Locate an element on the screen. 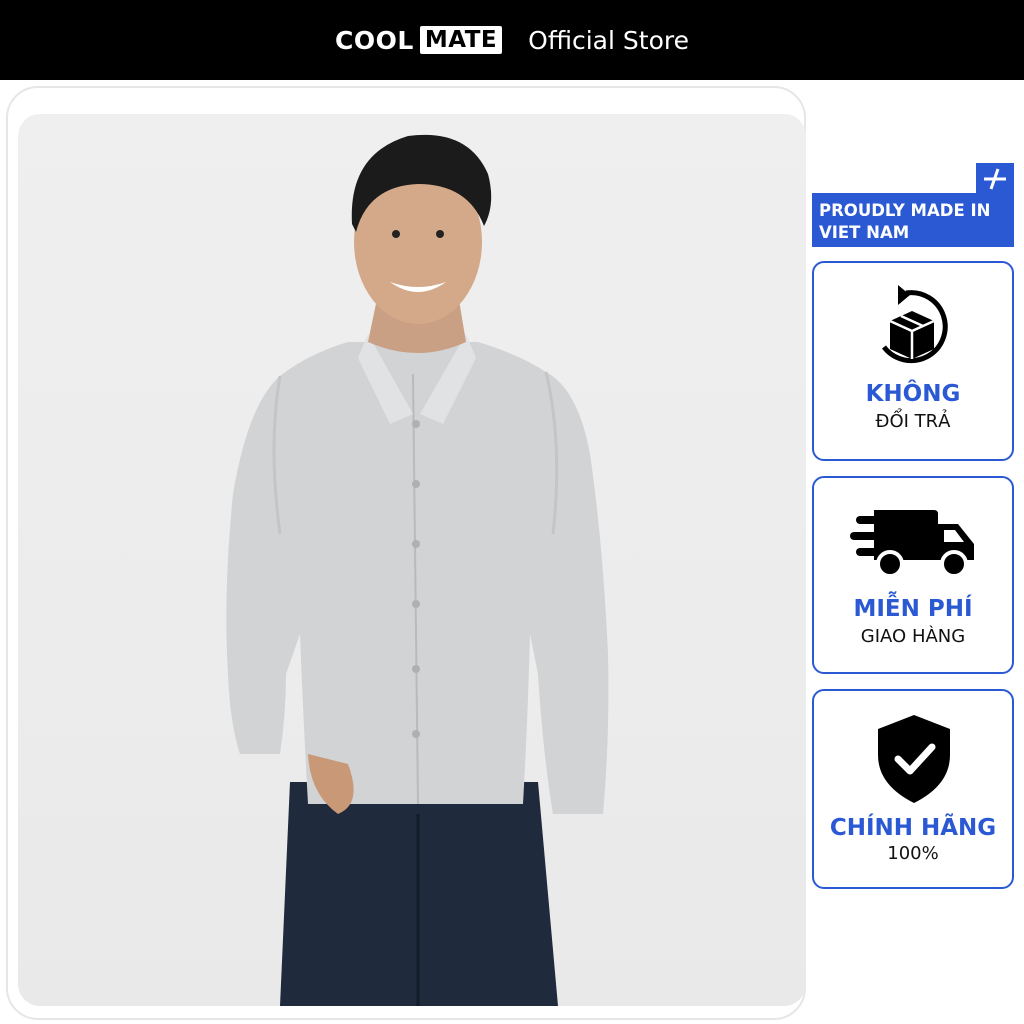 Image resolution: width=1024 pixels, height=1024 pixels. delivery-truck-icon is located at coordinates (912, 544).